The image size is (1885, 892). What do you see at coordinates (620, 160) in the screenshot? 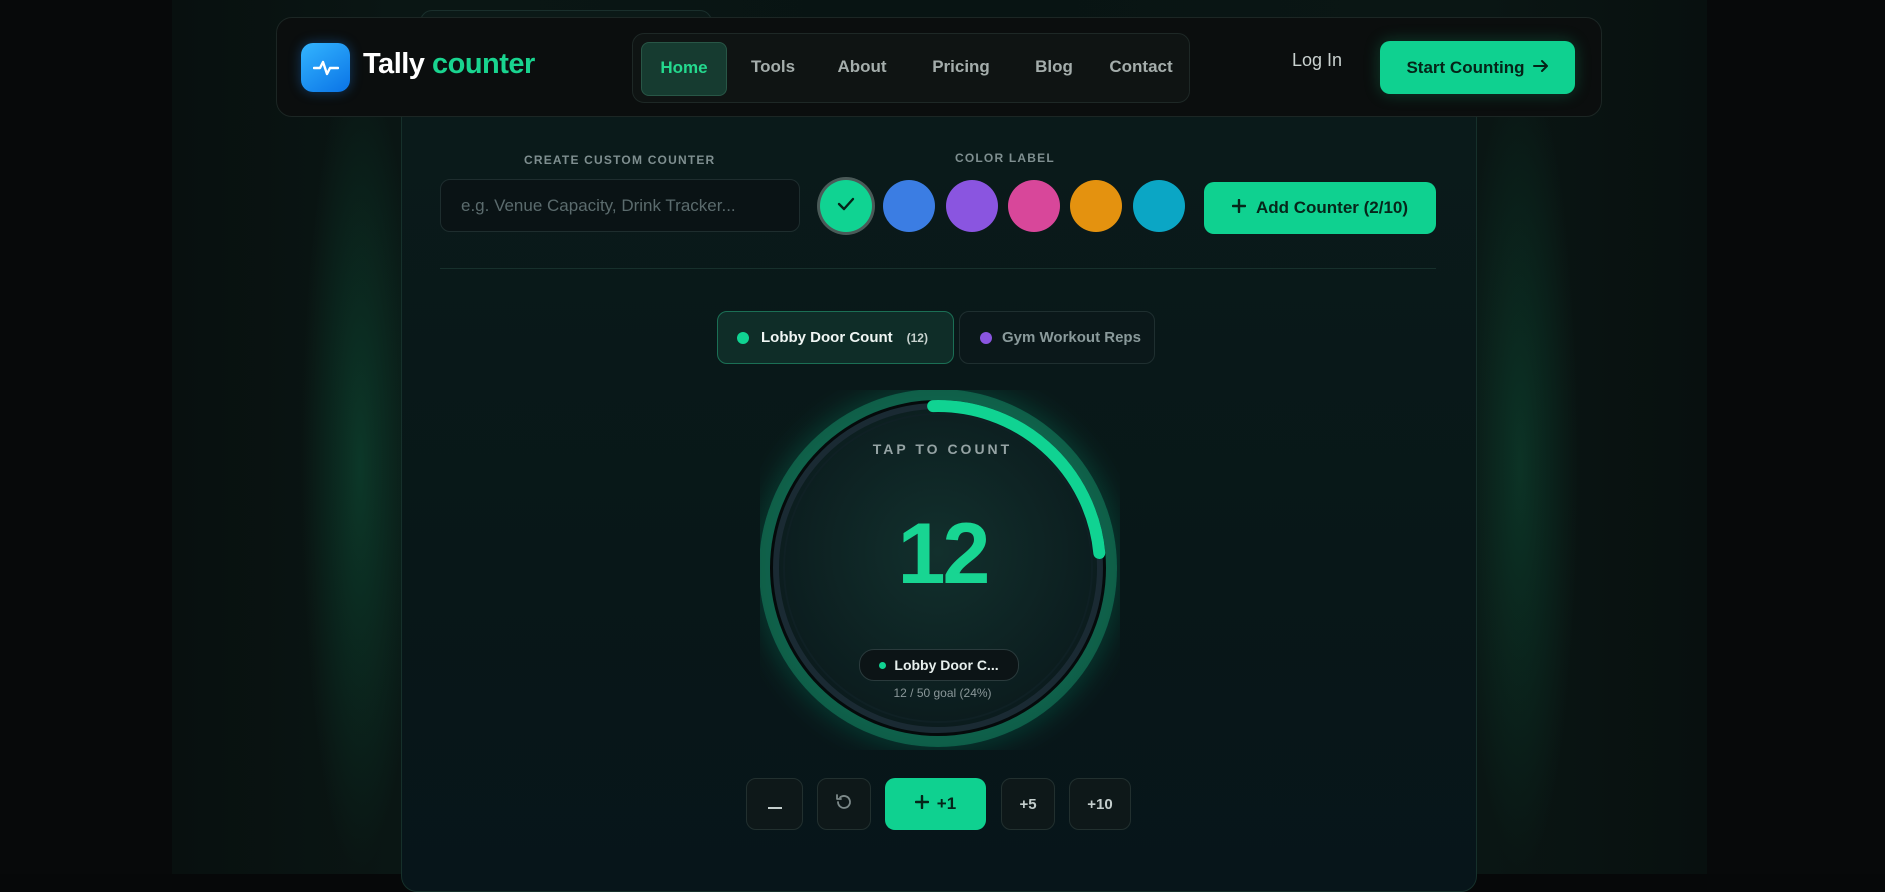
I see `create-counter-heading: CREATE CUSTOM COUNTER` at bounding box center [620, 160].